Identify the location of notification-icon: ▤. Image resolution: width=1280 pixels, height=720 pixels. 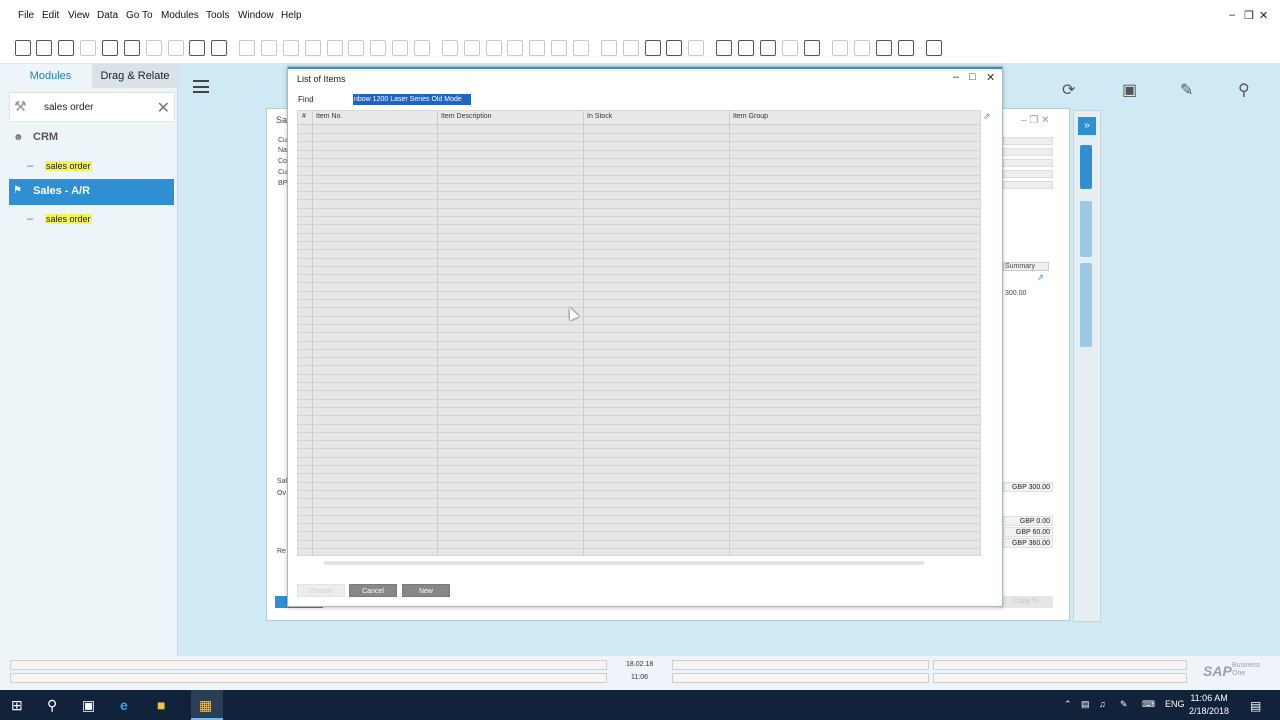
(1255, 706).